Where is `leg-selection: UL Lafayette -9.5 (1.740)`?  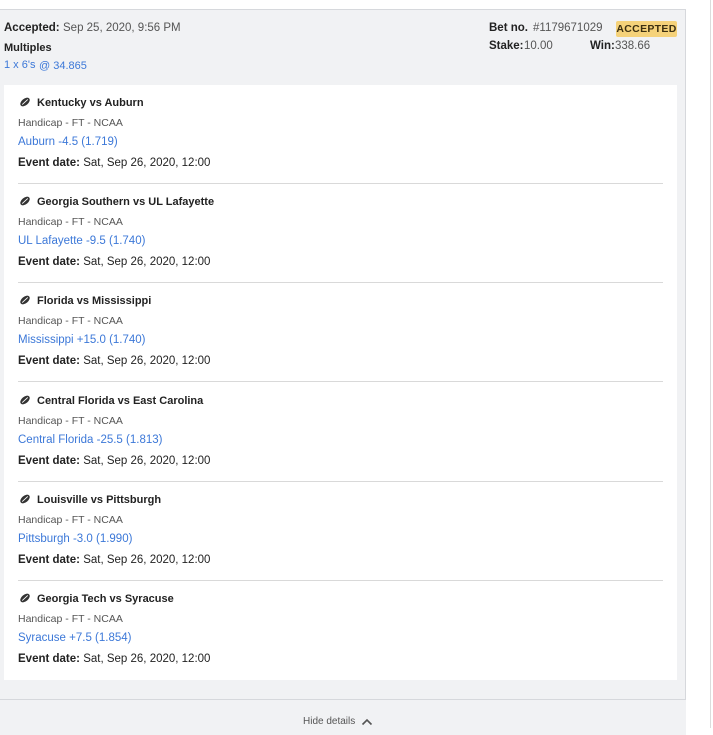
leg-selection: UL Lafayette -9.5 (1.740) is located at coordinates (81, 241).